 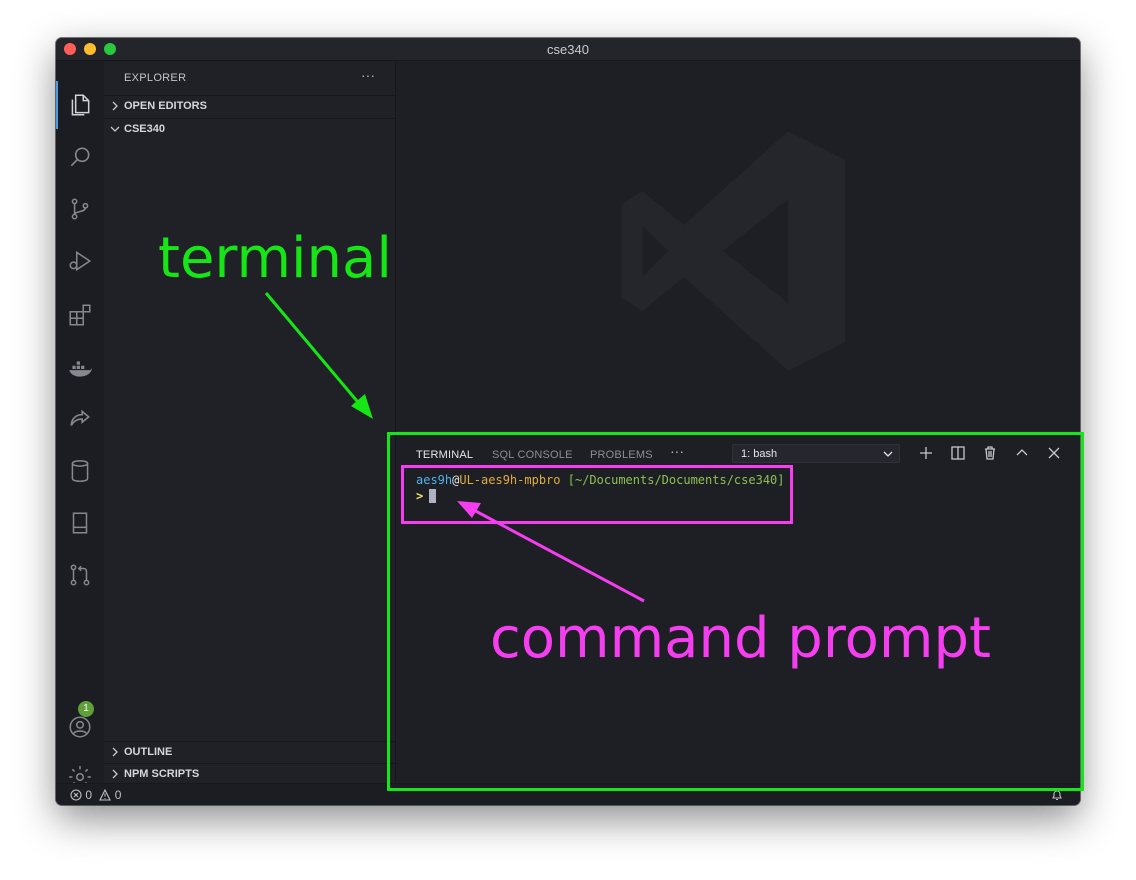 I want to click on account-badge: 1, so click(x=86, y=709).